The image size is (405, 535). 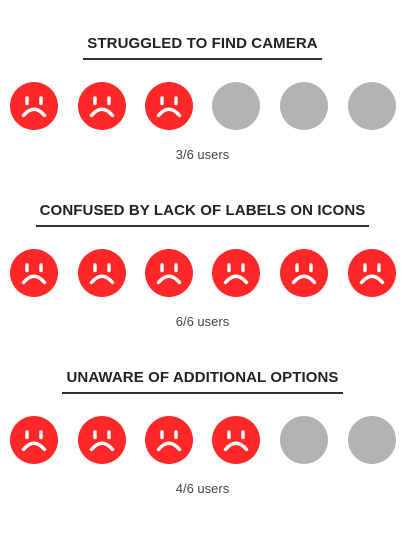 What do you see at coordinates (202, 214) in the screenshot?
I see `finding-title: CONFUSED BY LACK OF LABELS ON ICONS` at bounding box center [202, 214].